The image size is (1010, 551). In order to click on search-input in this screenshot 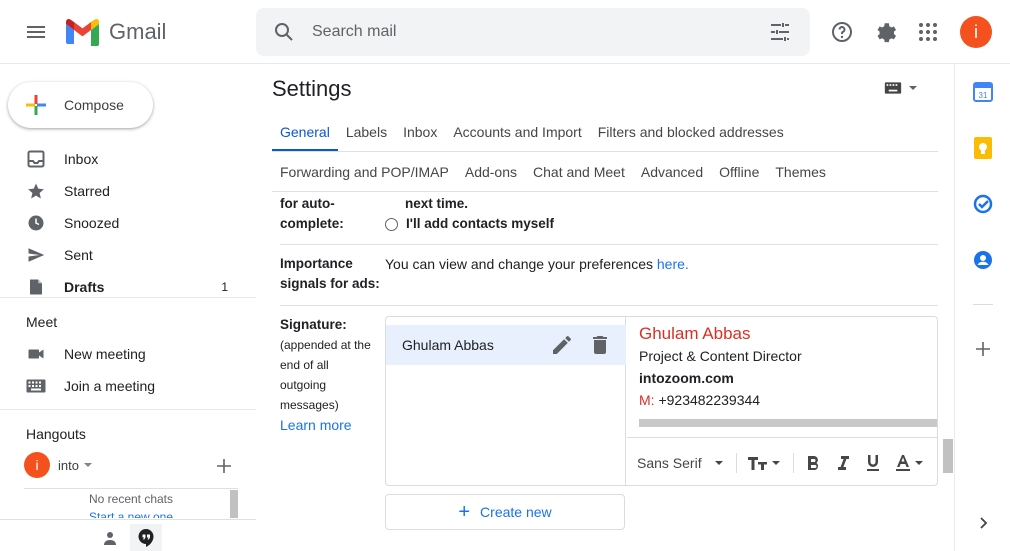, I will do `click(532, 32)`.